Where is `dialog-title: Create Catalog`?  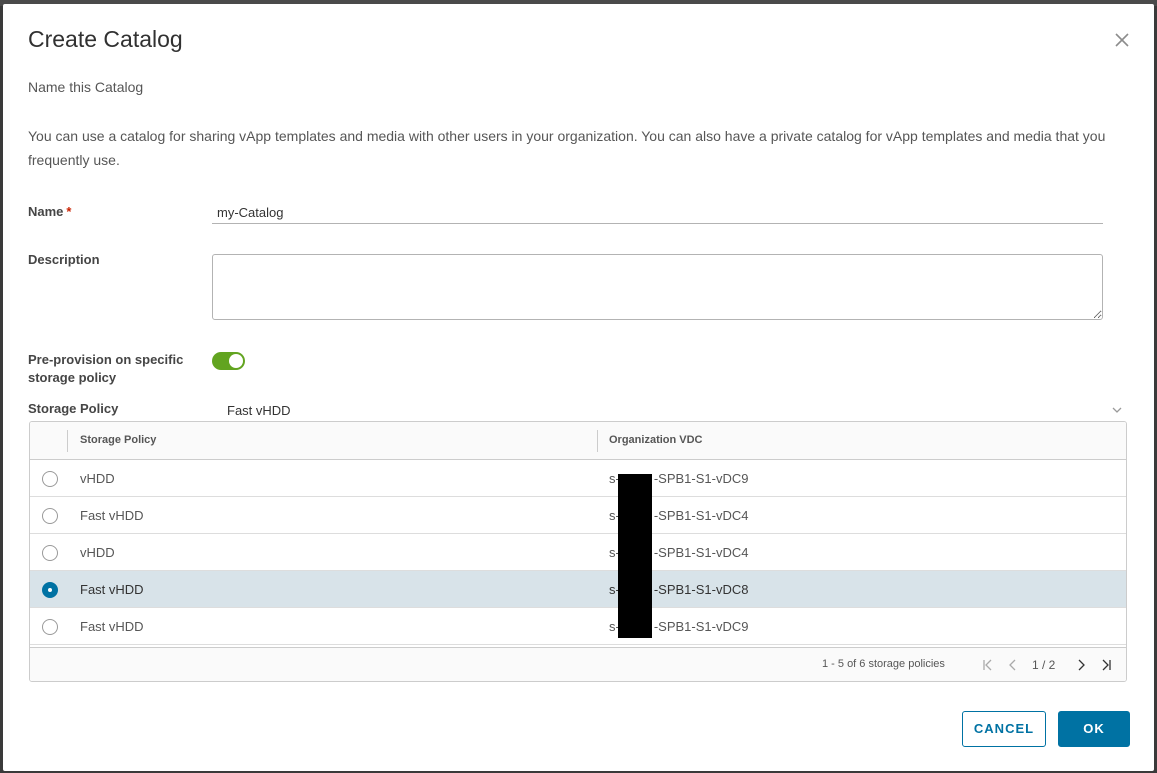
dialog-title: Create Catalog is located at coordinates (105, 39).